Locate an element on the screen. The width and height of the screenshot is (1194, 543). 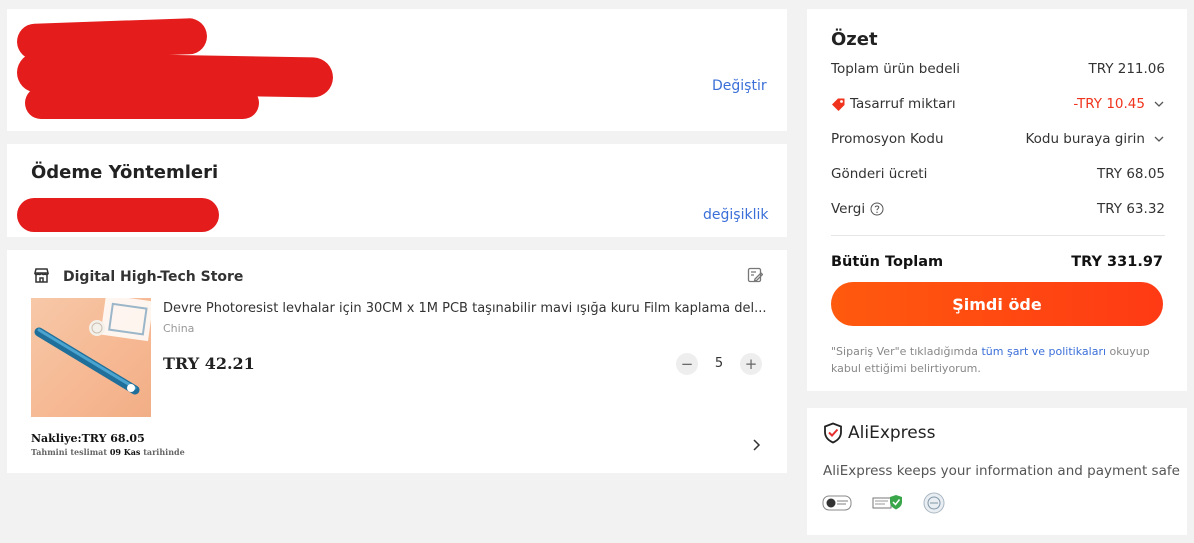
promo-code-input: Kodu buraya girin is located at coordinates (1085, 139).